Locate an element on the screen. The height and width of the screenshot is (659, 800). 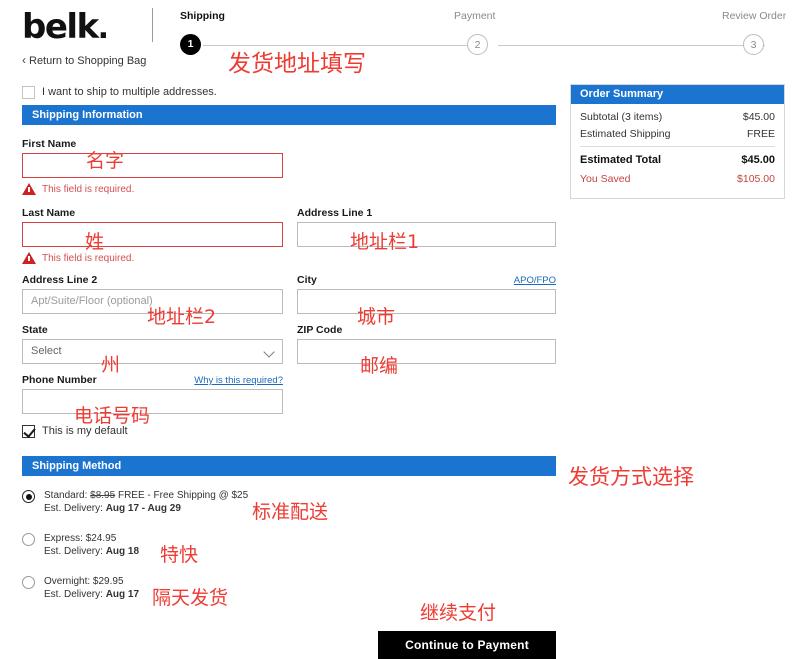
order-summary-total-row: Estimated Total $45.00 is located at coordinates (677, 160).